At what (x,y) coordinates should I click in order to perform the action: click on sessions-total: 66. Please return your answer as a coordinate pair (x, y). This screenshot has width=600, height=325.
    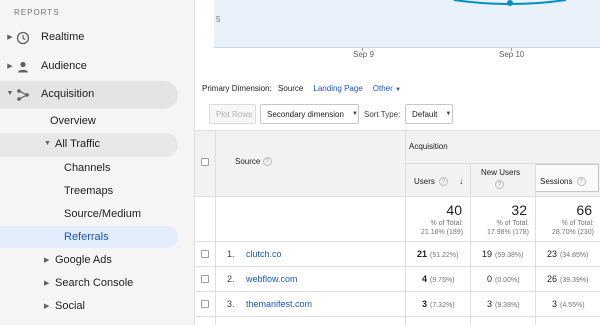
    Looking at the image, I should click on (584, 210).